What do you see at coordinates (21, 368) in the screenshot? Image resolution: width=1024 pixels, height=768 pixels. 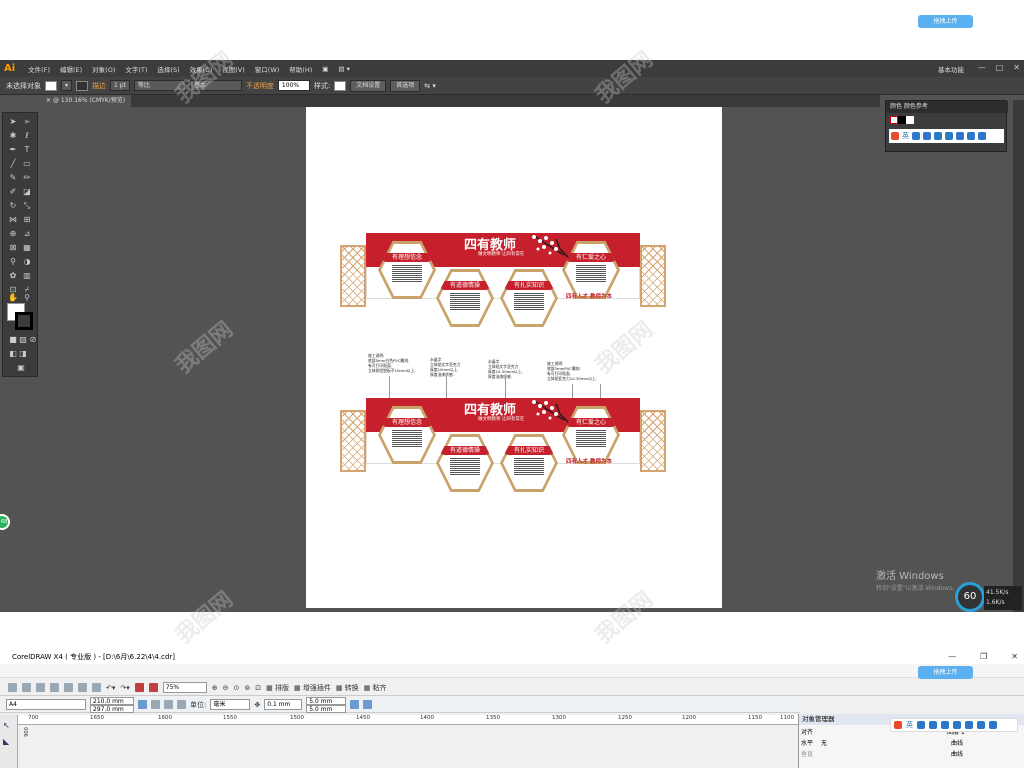 I see `screen-mode-icon: ▣` at bounding box center [21, 368].